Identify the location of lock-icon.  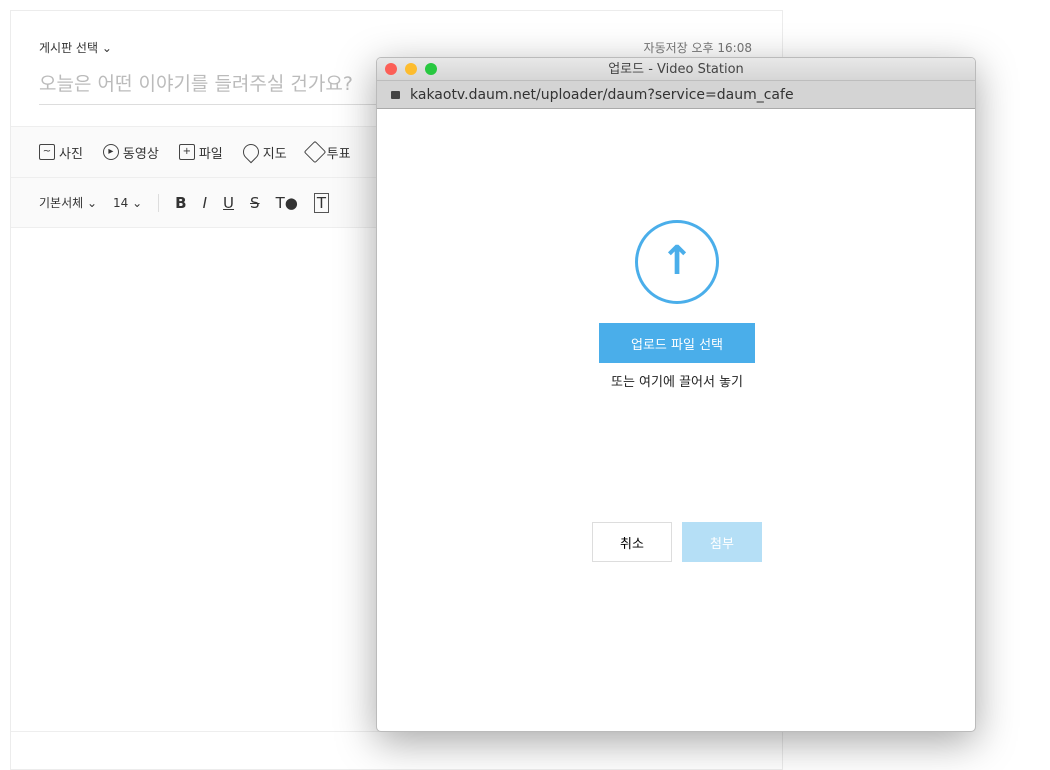
(395, 95).